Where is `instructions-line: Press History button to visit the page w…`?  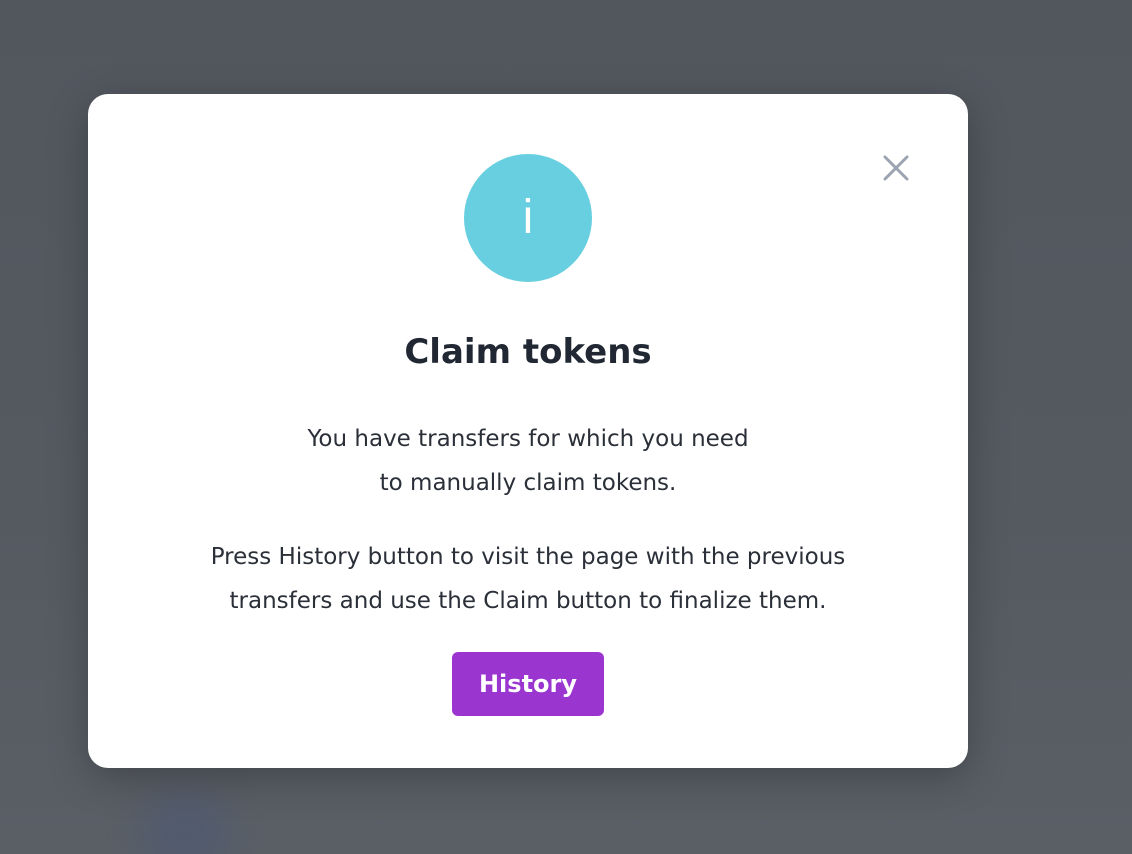 instructions-line: Press History button to visit the page w… is located at coordinates (528, 557).